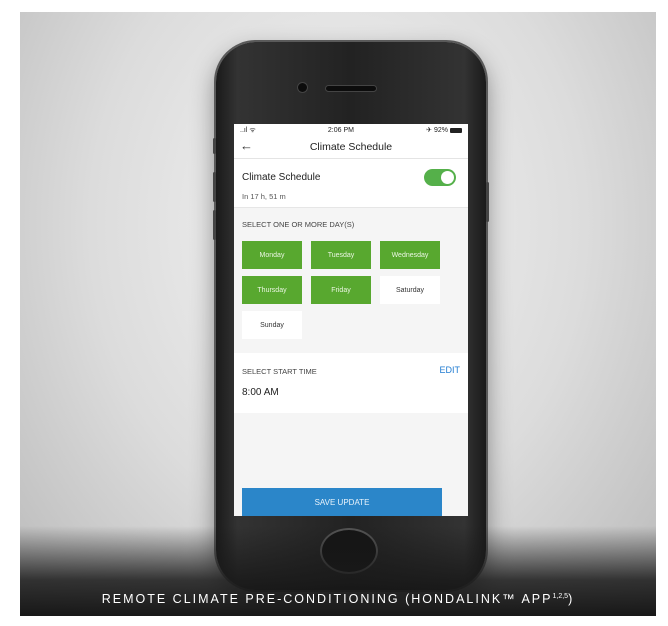 The image size is (668, 626). What do you see at coordinates (447, 177) in the screenshot?
I see `switch-knob` at bounding box center [447, 177].